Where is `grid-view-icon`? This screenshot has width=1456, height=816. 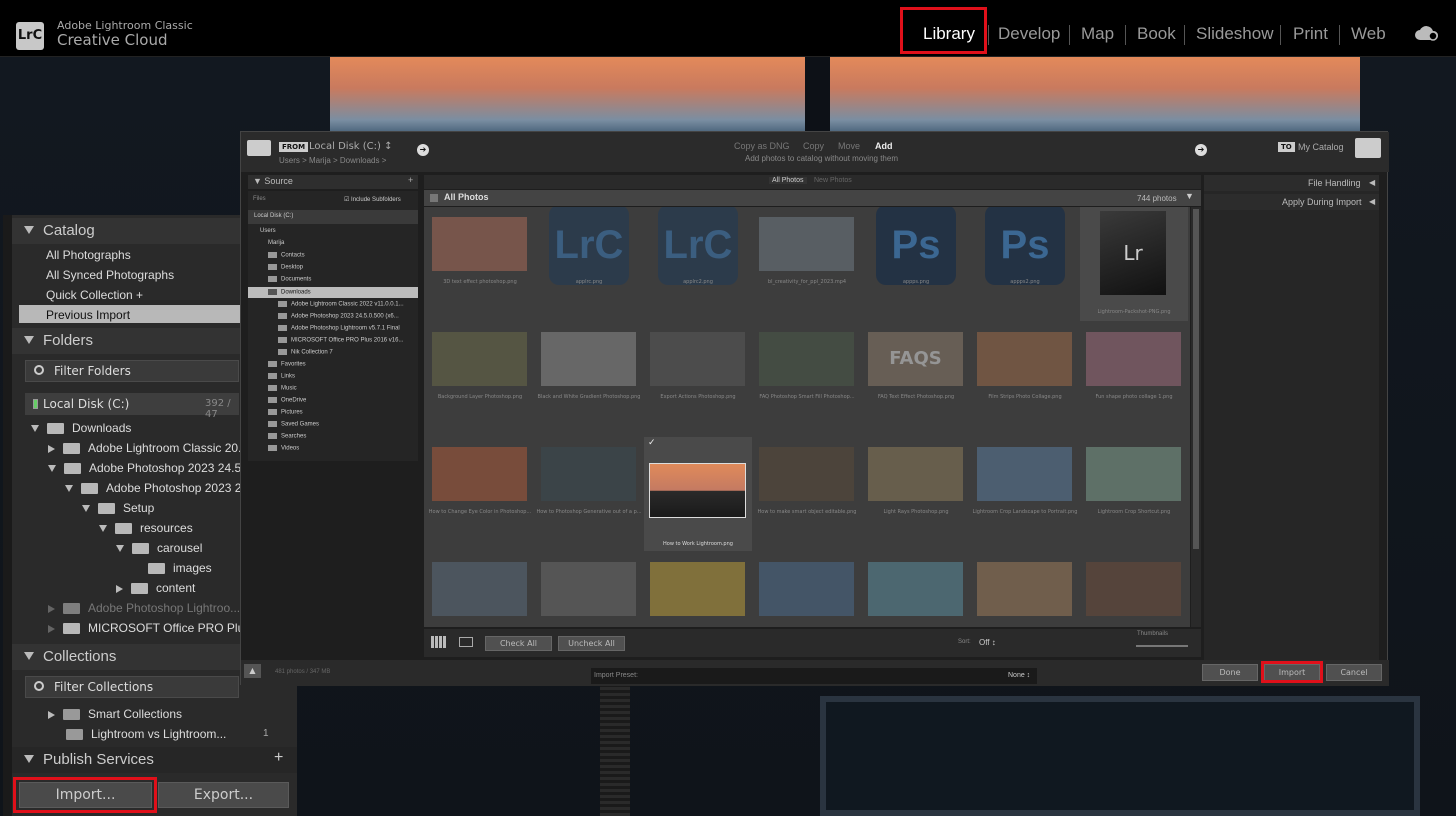 grid-view-icon is located at coordinates (439, 642).